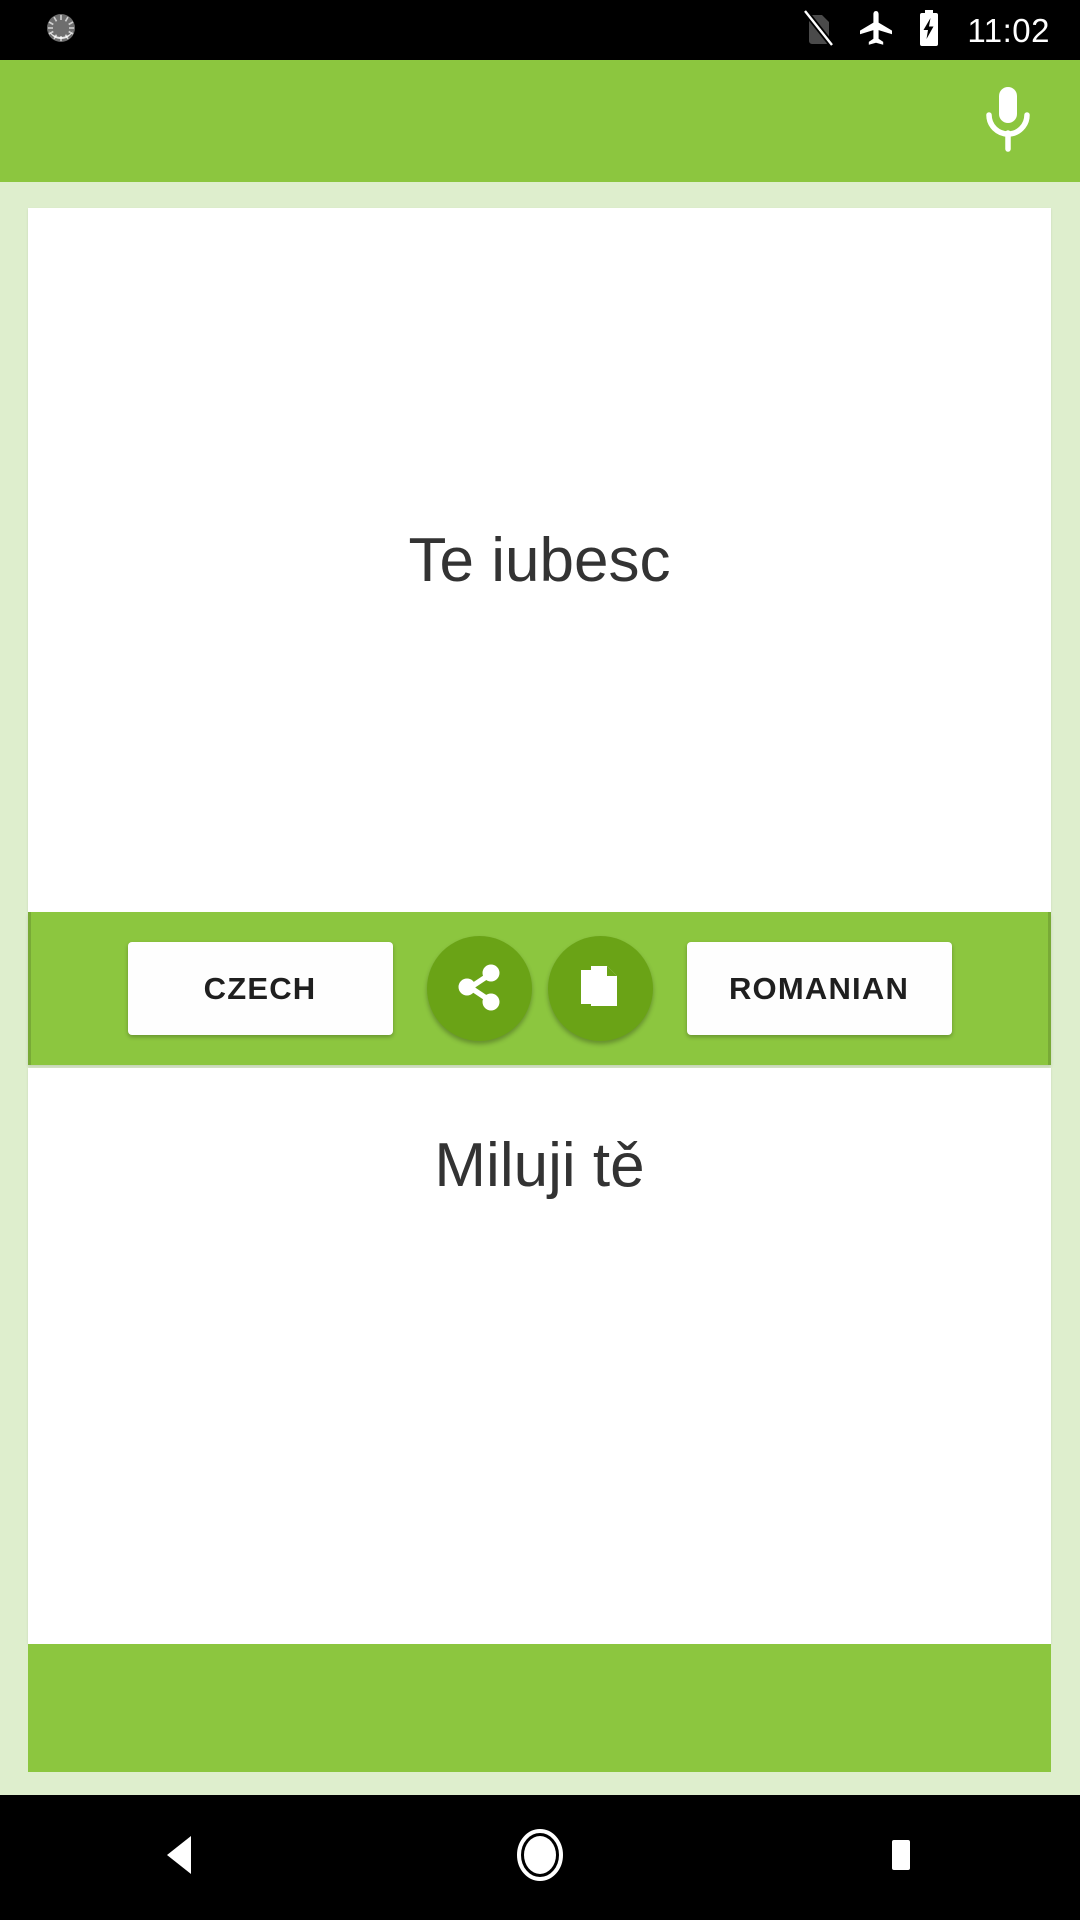  I want to click on source-language-button: CZECH, so click(260, 988).